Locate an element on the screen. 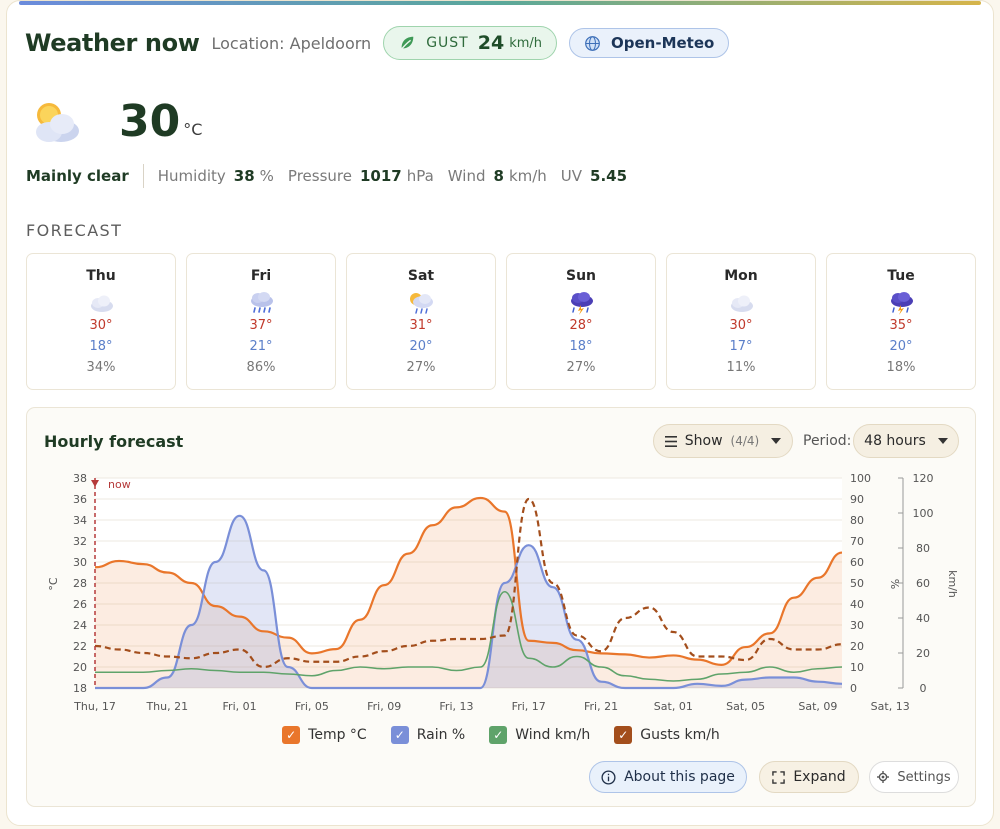 The image size is (1000, 829). y-pct-tick-label: 50 is located at coordinates (857, 583).